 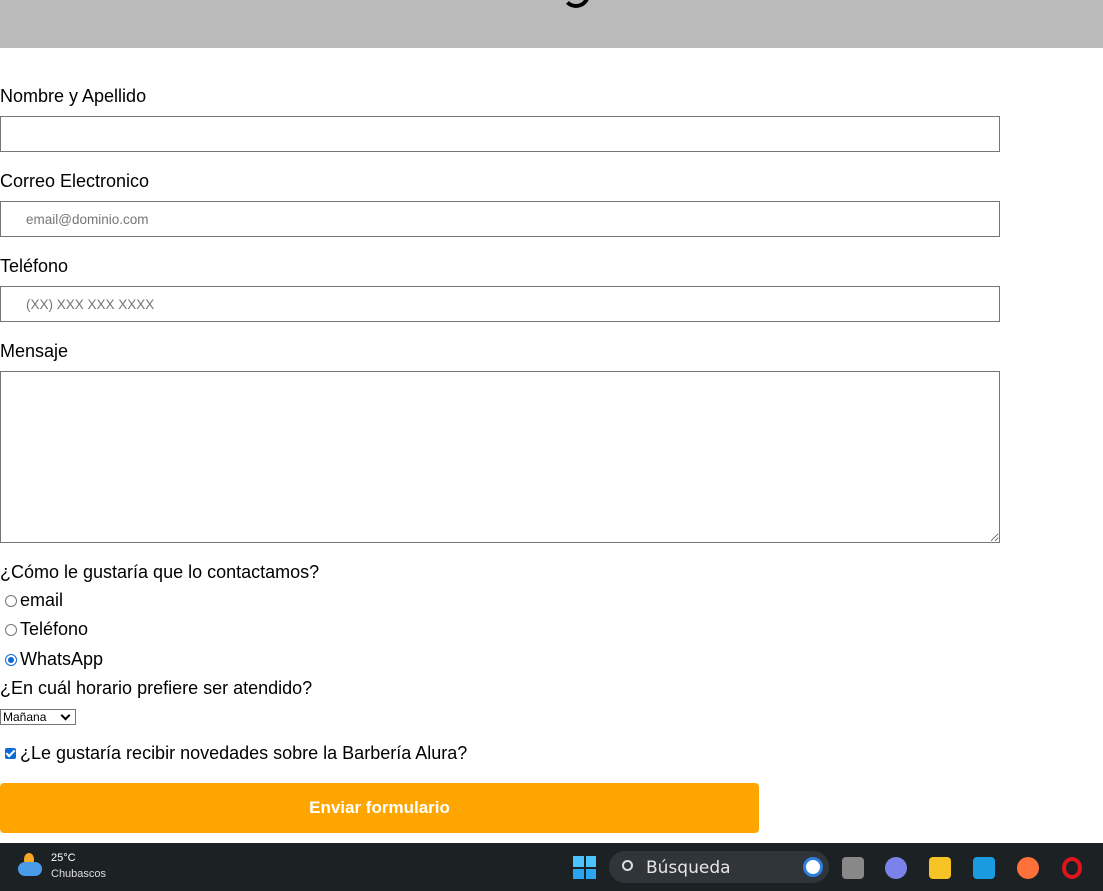 I want to click on mail-icon, so click(x=984, y=868).